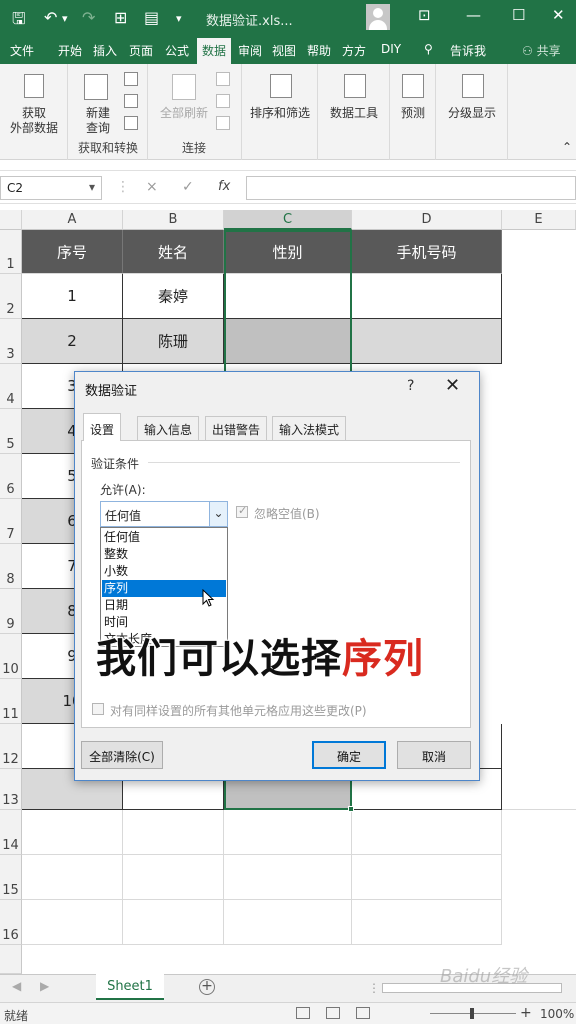  What do you see at coordinates (173, 220) in the screenshot?
I see `column-header-b: B` at bounding box center [173, 220].